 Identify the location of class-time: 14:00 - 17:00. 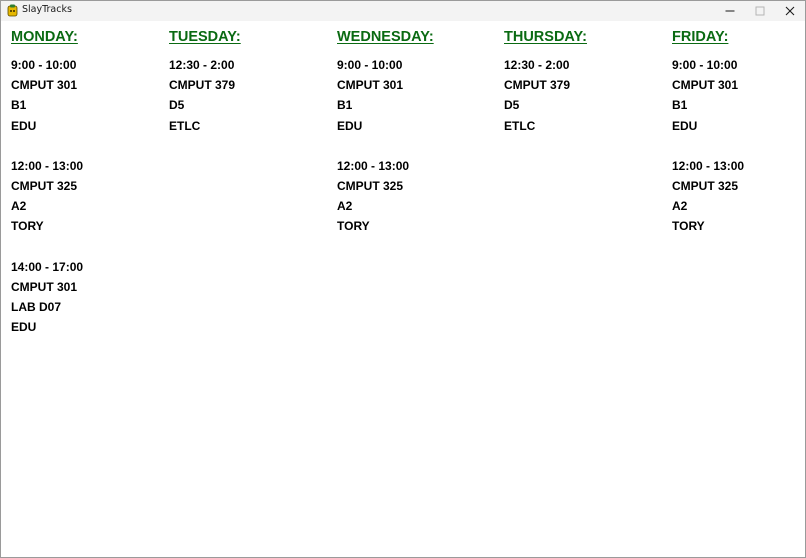
(47, 266).